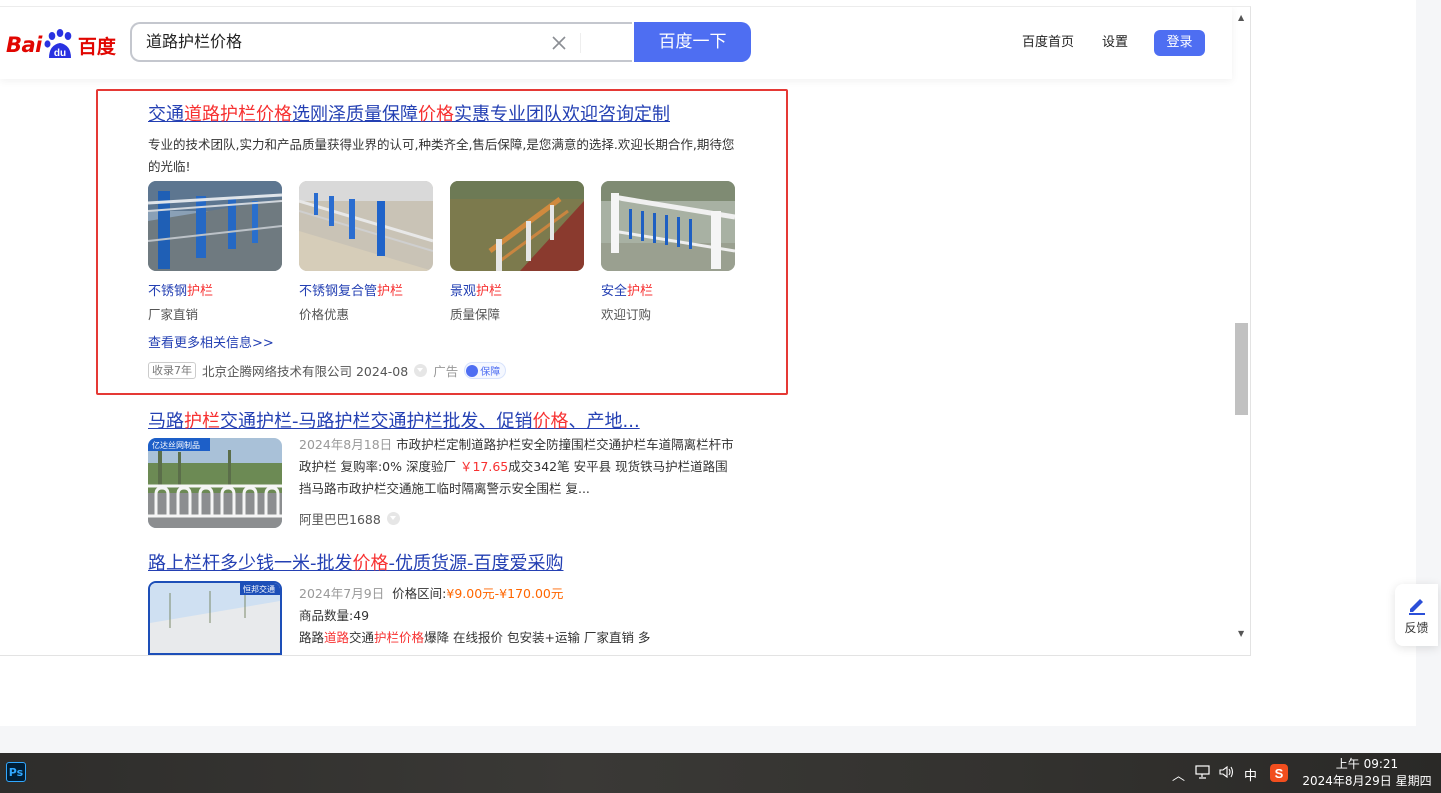 This screenshot has height=793, width=1441. I want to click on product-name-1: 不锈钢护栏, so click(180, 289).